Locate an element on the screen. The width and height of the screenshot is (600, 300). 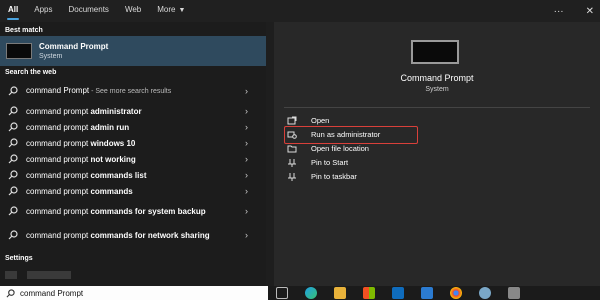
search-web-heading: Search the web is located at coordinates (31, 72).